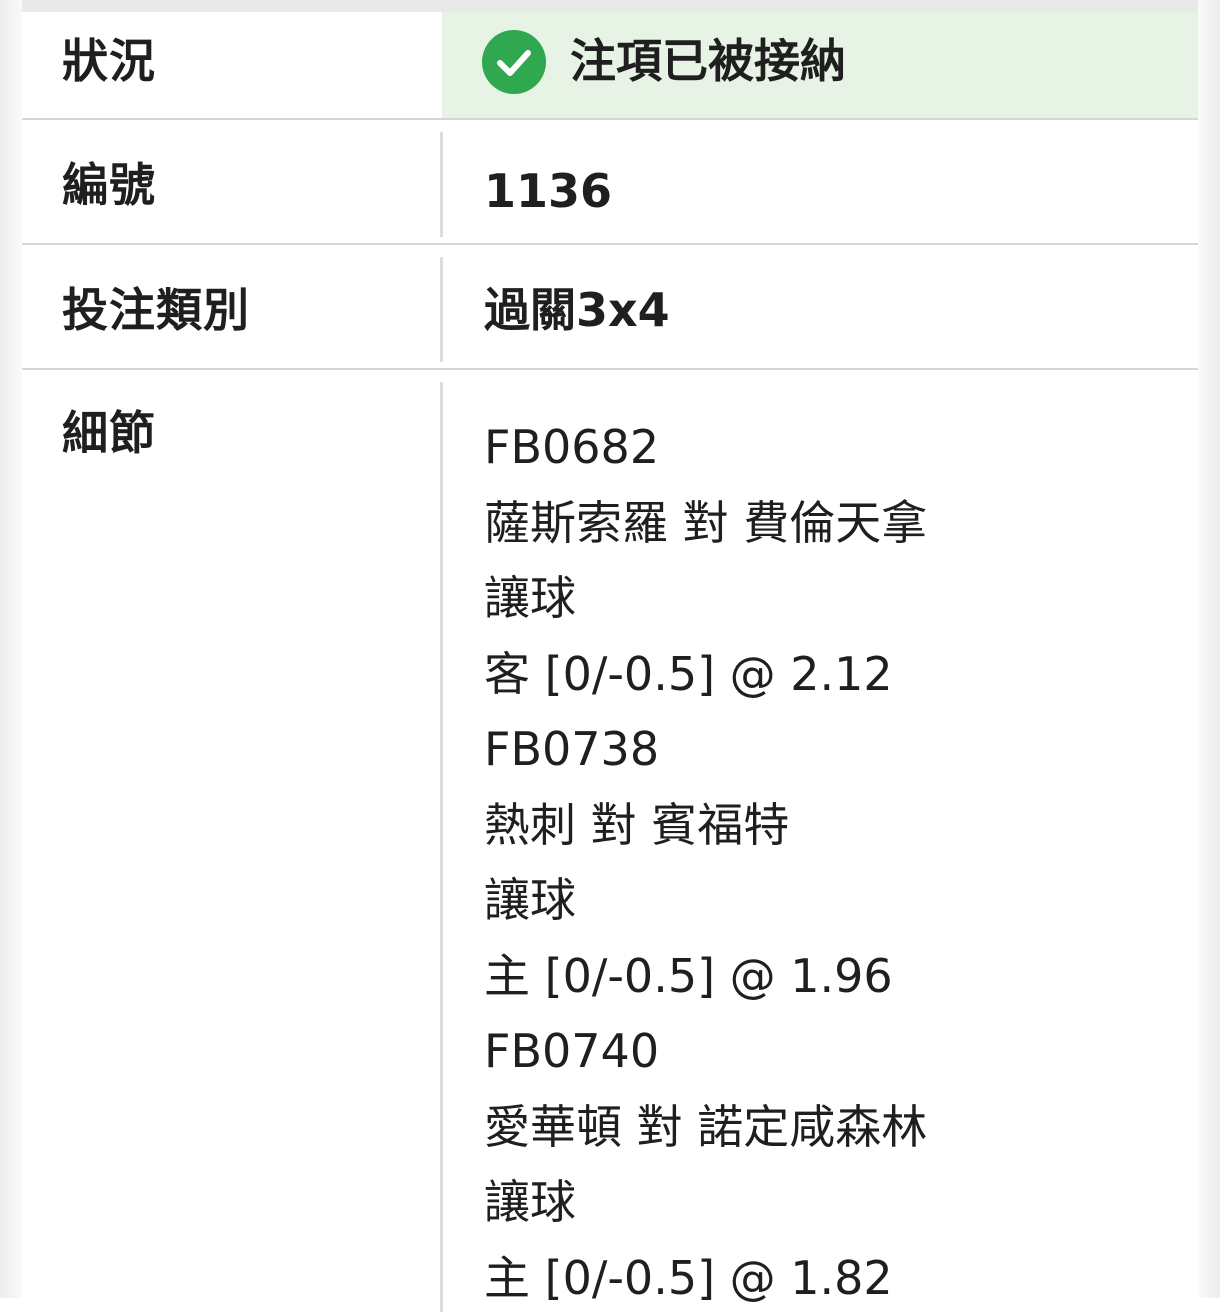 This screenshot has height=1316, width=1220. What do you see at coordinates (705, 750) in the screenshot?
I see `detail-line: FB0738` at bounding box center [705, 750].